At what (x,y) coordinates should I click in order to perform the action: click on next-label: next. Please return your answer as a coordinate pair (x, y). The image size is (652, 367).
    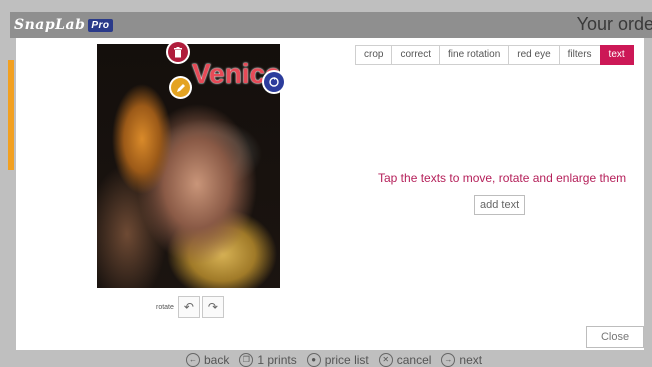
    Looking at the image, I should click on (471, 359).